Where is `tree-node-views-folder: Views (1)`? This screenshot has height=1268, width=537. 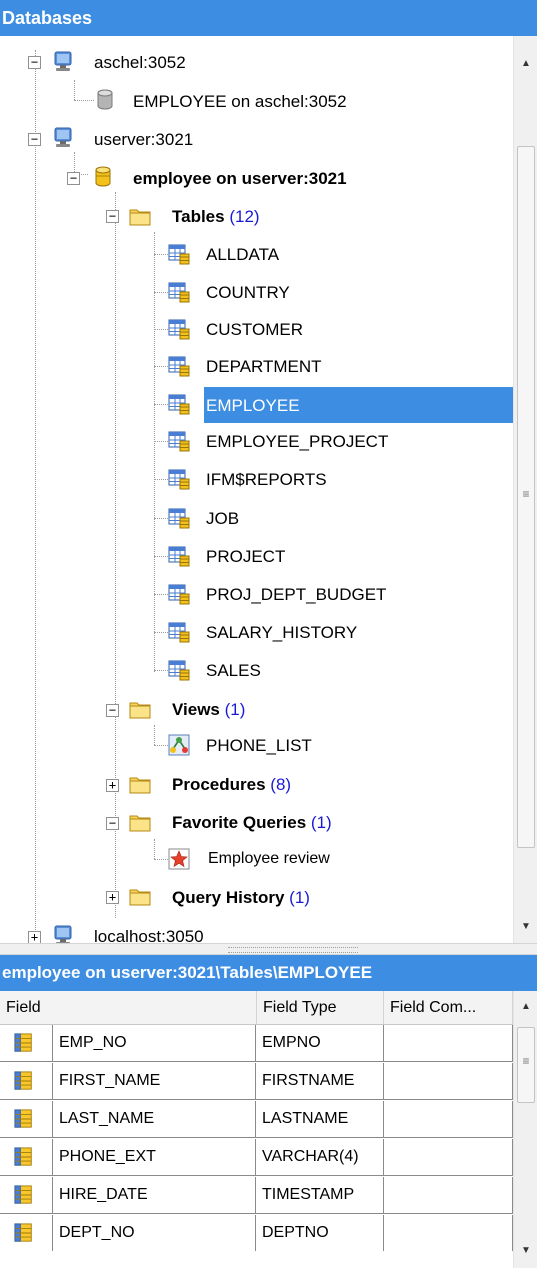 tree-node-views-folder: Views (1) is located at coordinates (208, 709).